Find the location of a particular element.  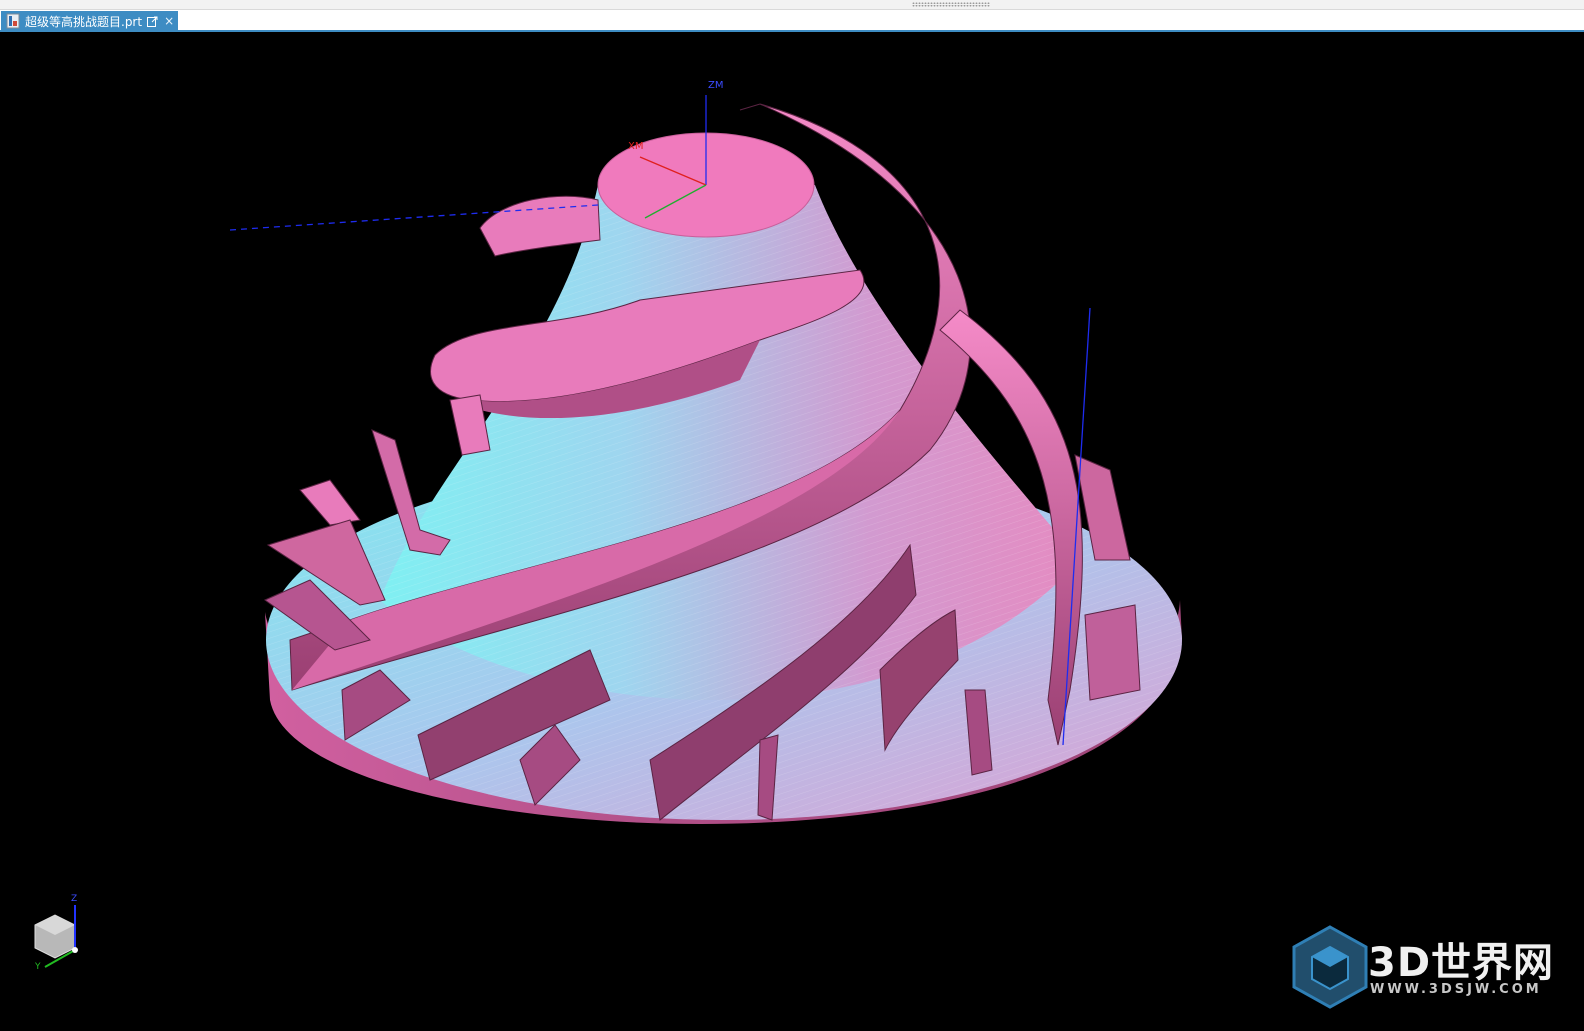

close-icon: × is located at coordinates (169, 21).